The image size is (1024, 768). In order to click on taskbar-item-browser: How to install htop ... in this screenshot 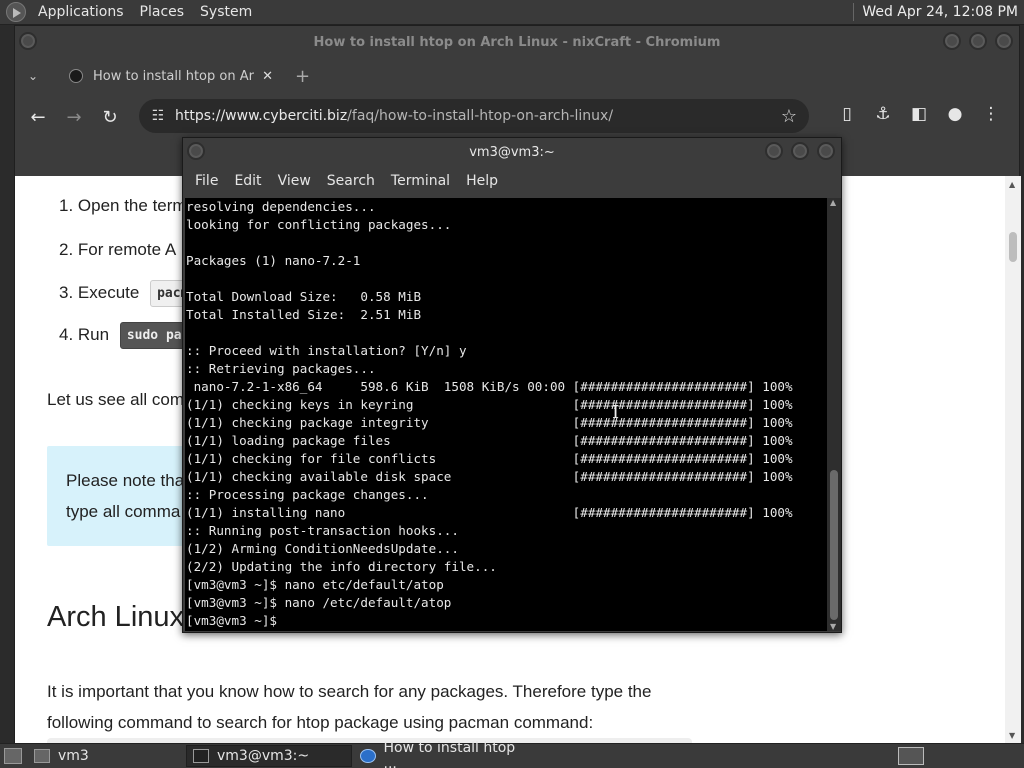, I will do `click(444, 754)`.